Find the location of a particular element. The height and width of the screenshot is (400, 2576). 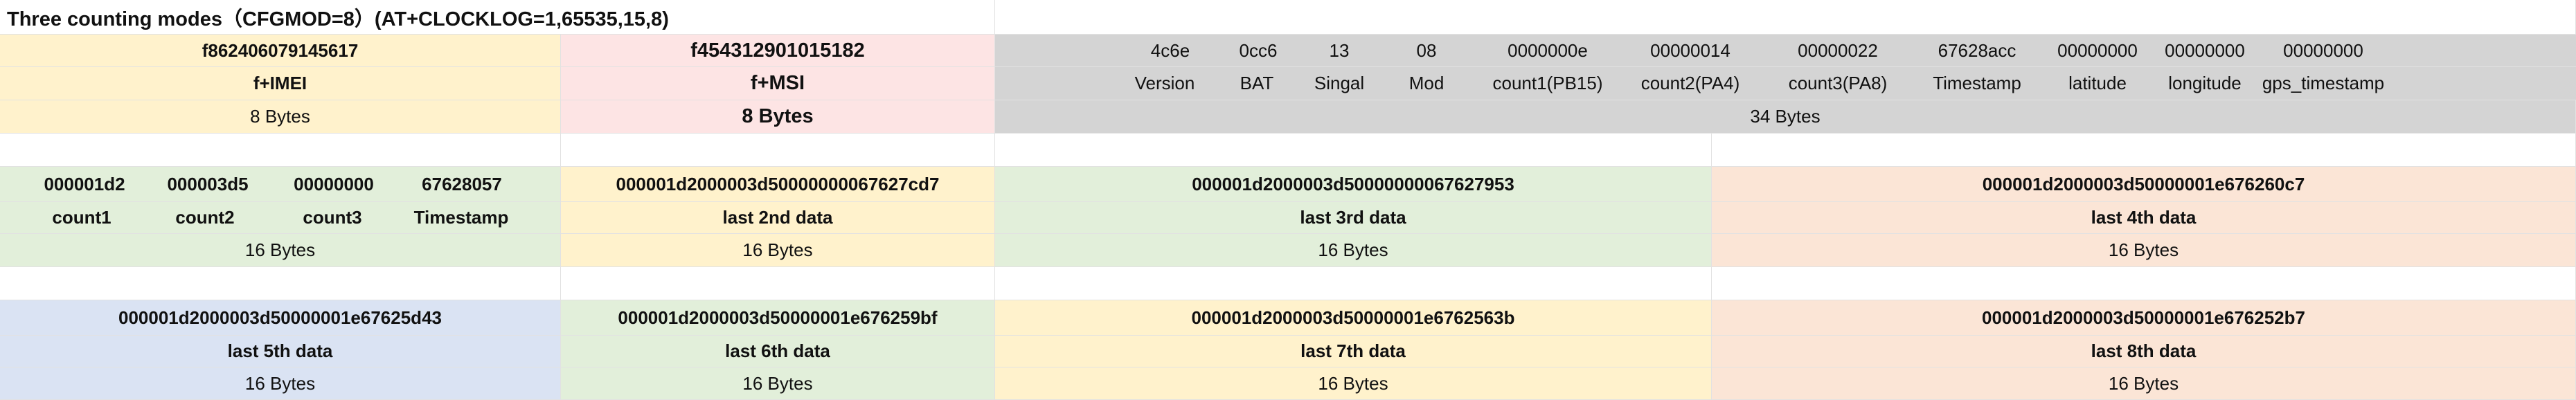

payload-label-bat: BAT is located at coordinates (1257, 83).